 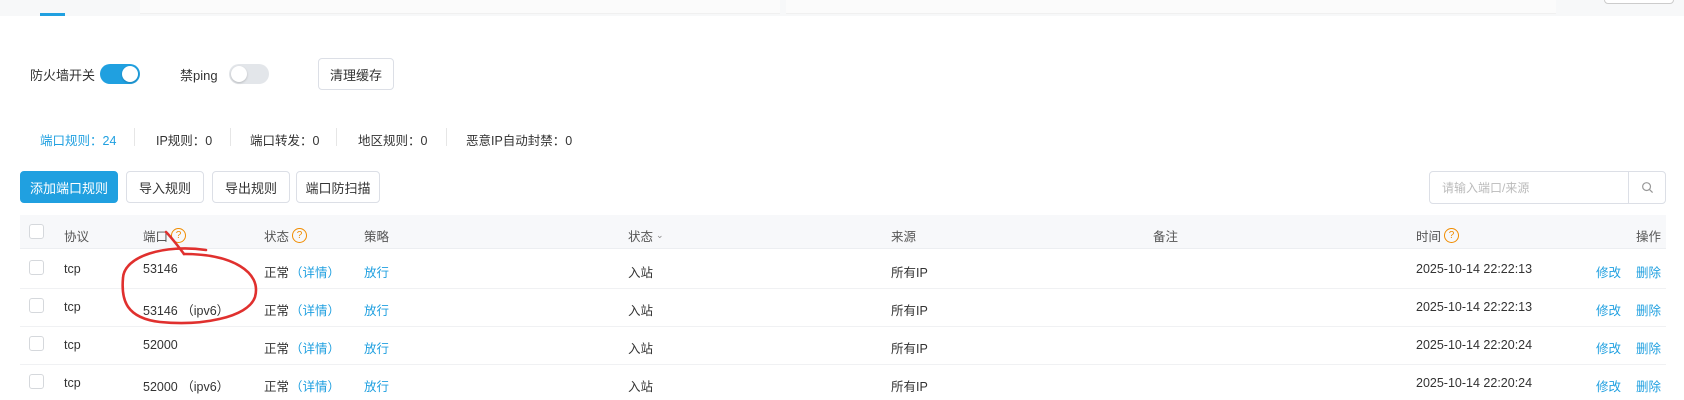 I want to click on active-tab-indicator, so click(x=52, y=14).